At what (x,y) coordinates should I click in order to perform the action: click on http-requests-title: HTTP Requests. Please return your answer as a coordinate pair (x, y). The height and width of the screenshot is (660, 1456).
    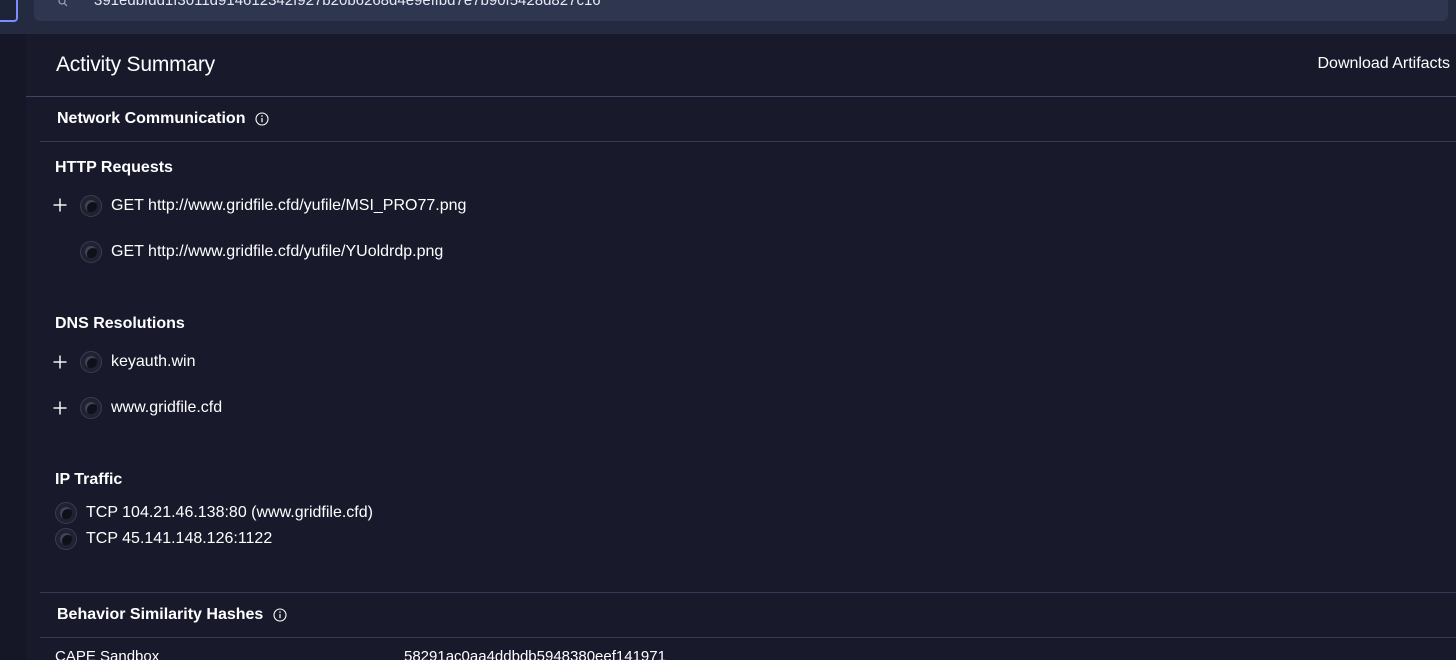
    Looking at the image, I should click on (114, 167).